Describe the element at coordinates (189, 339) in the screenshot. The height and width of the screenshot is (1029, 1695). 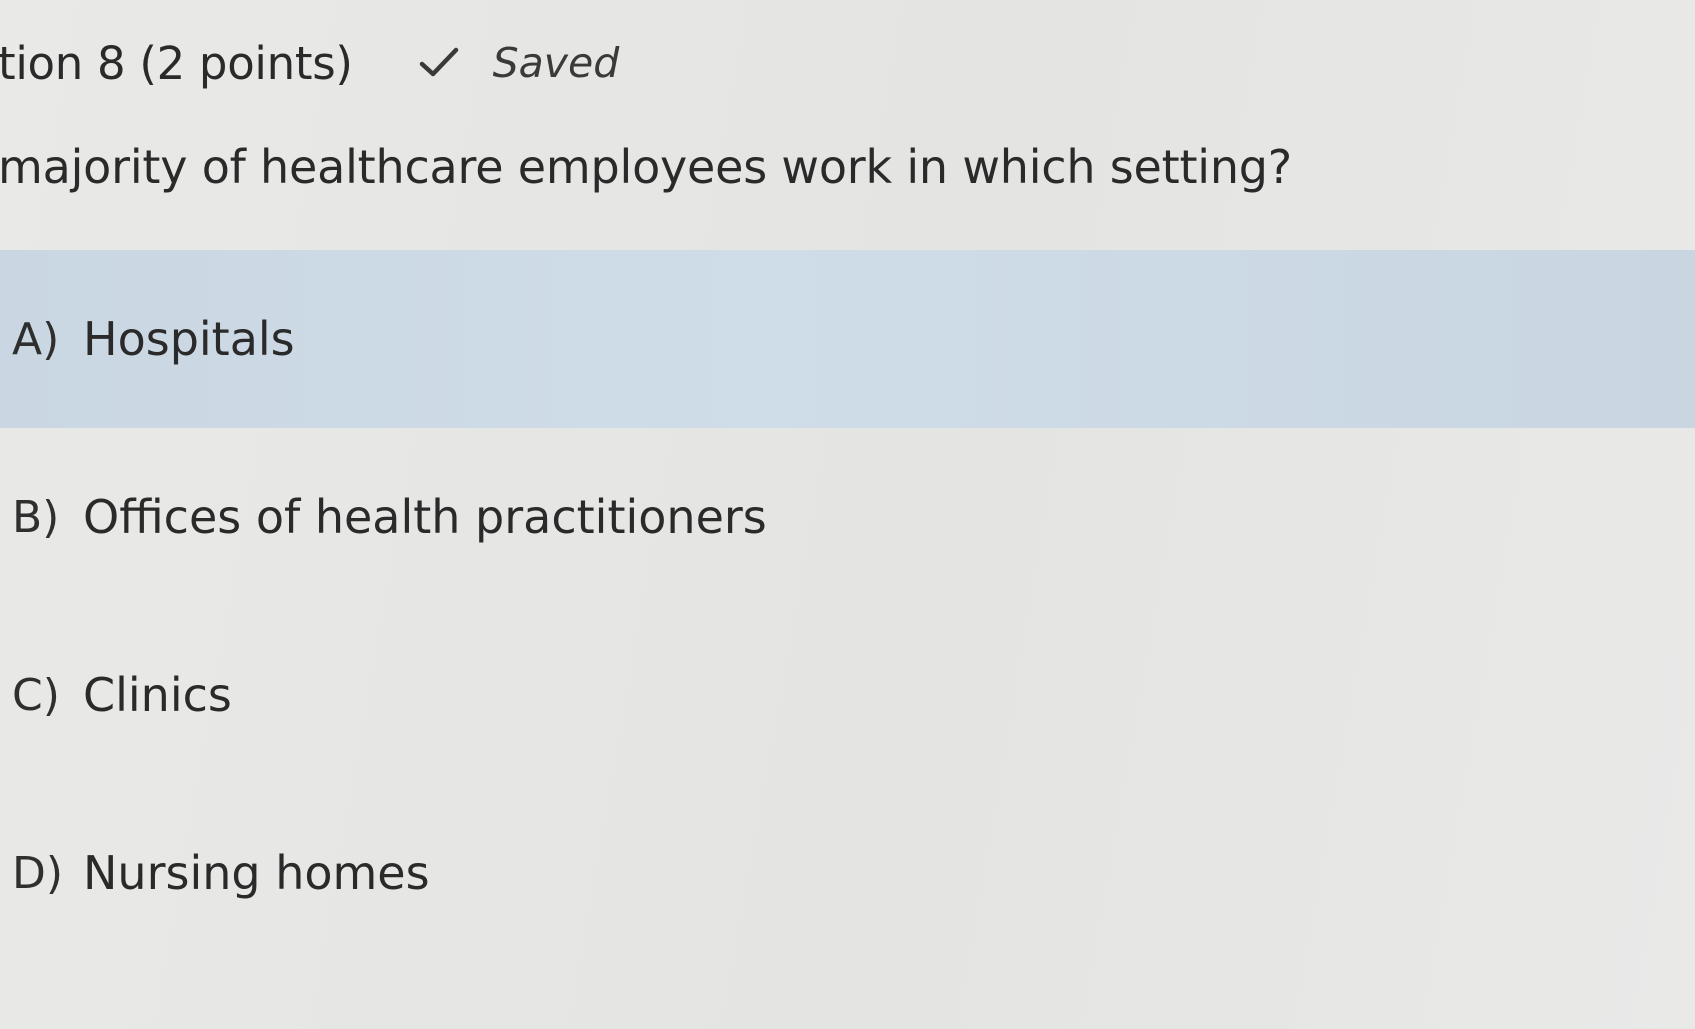
I see `choice-label: Hospitals` at that location.